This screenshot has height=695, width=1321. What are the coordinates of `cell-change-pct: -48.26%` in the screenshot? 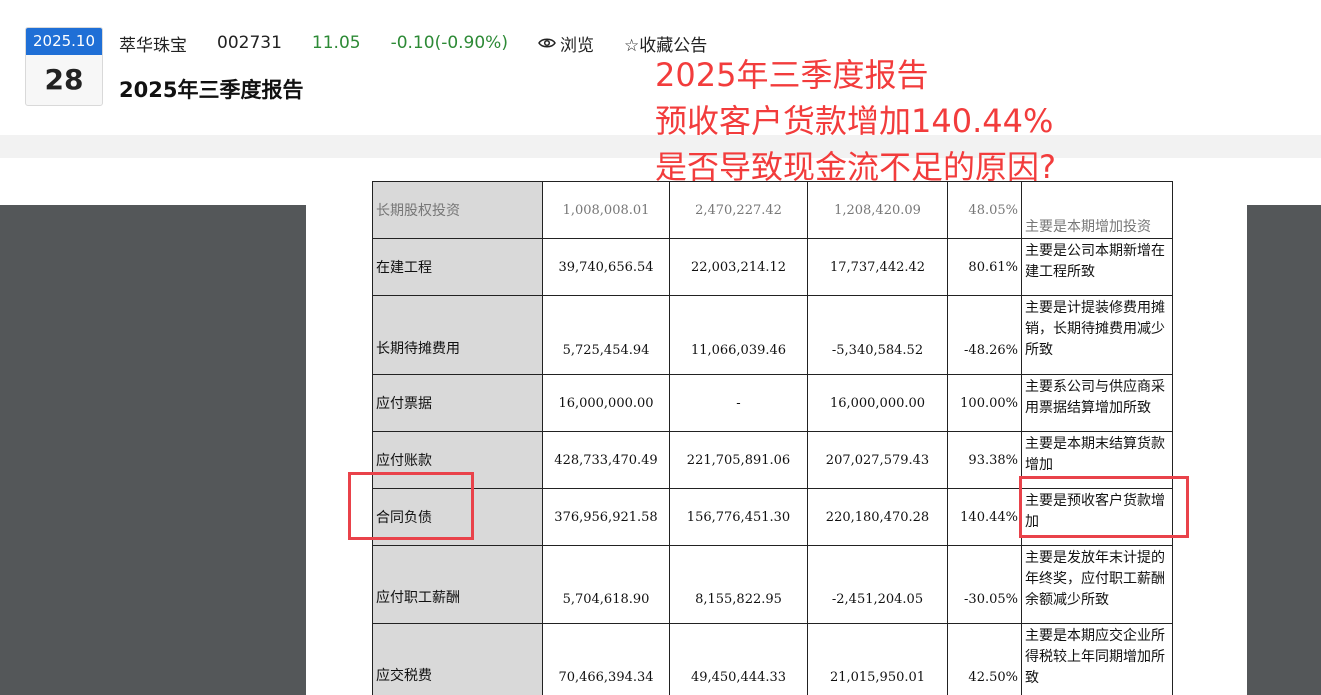 It's located at (984, 335).